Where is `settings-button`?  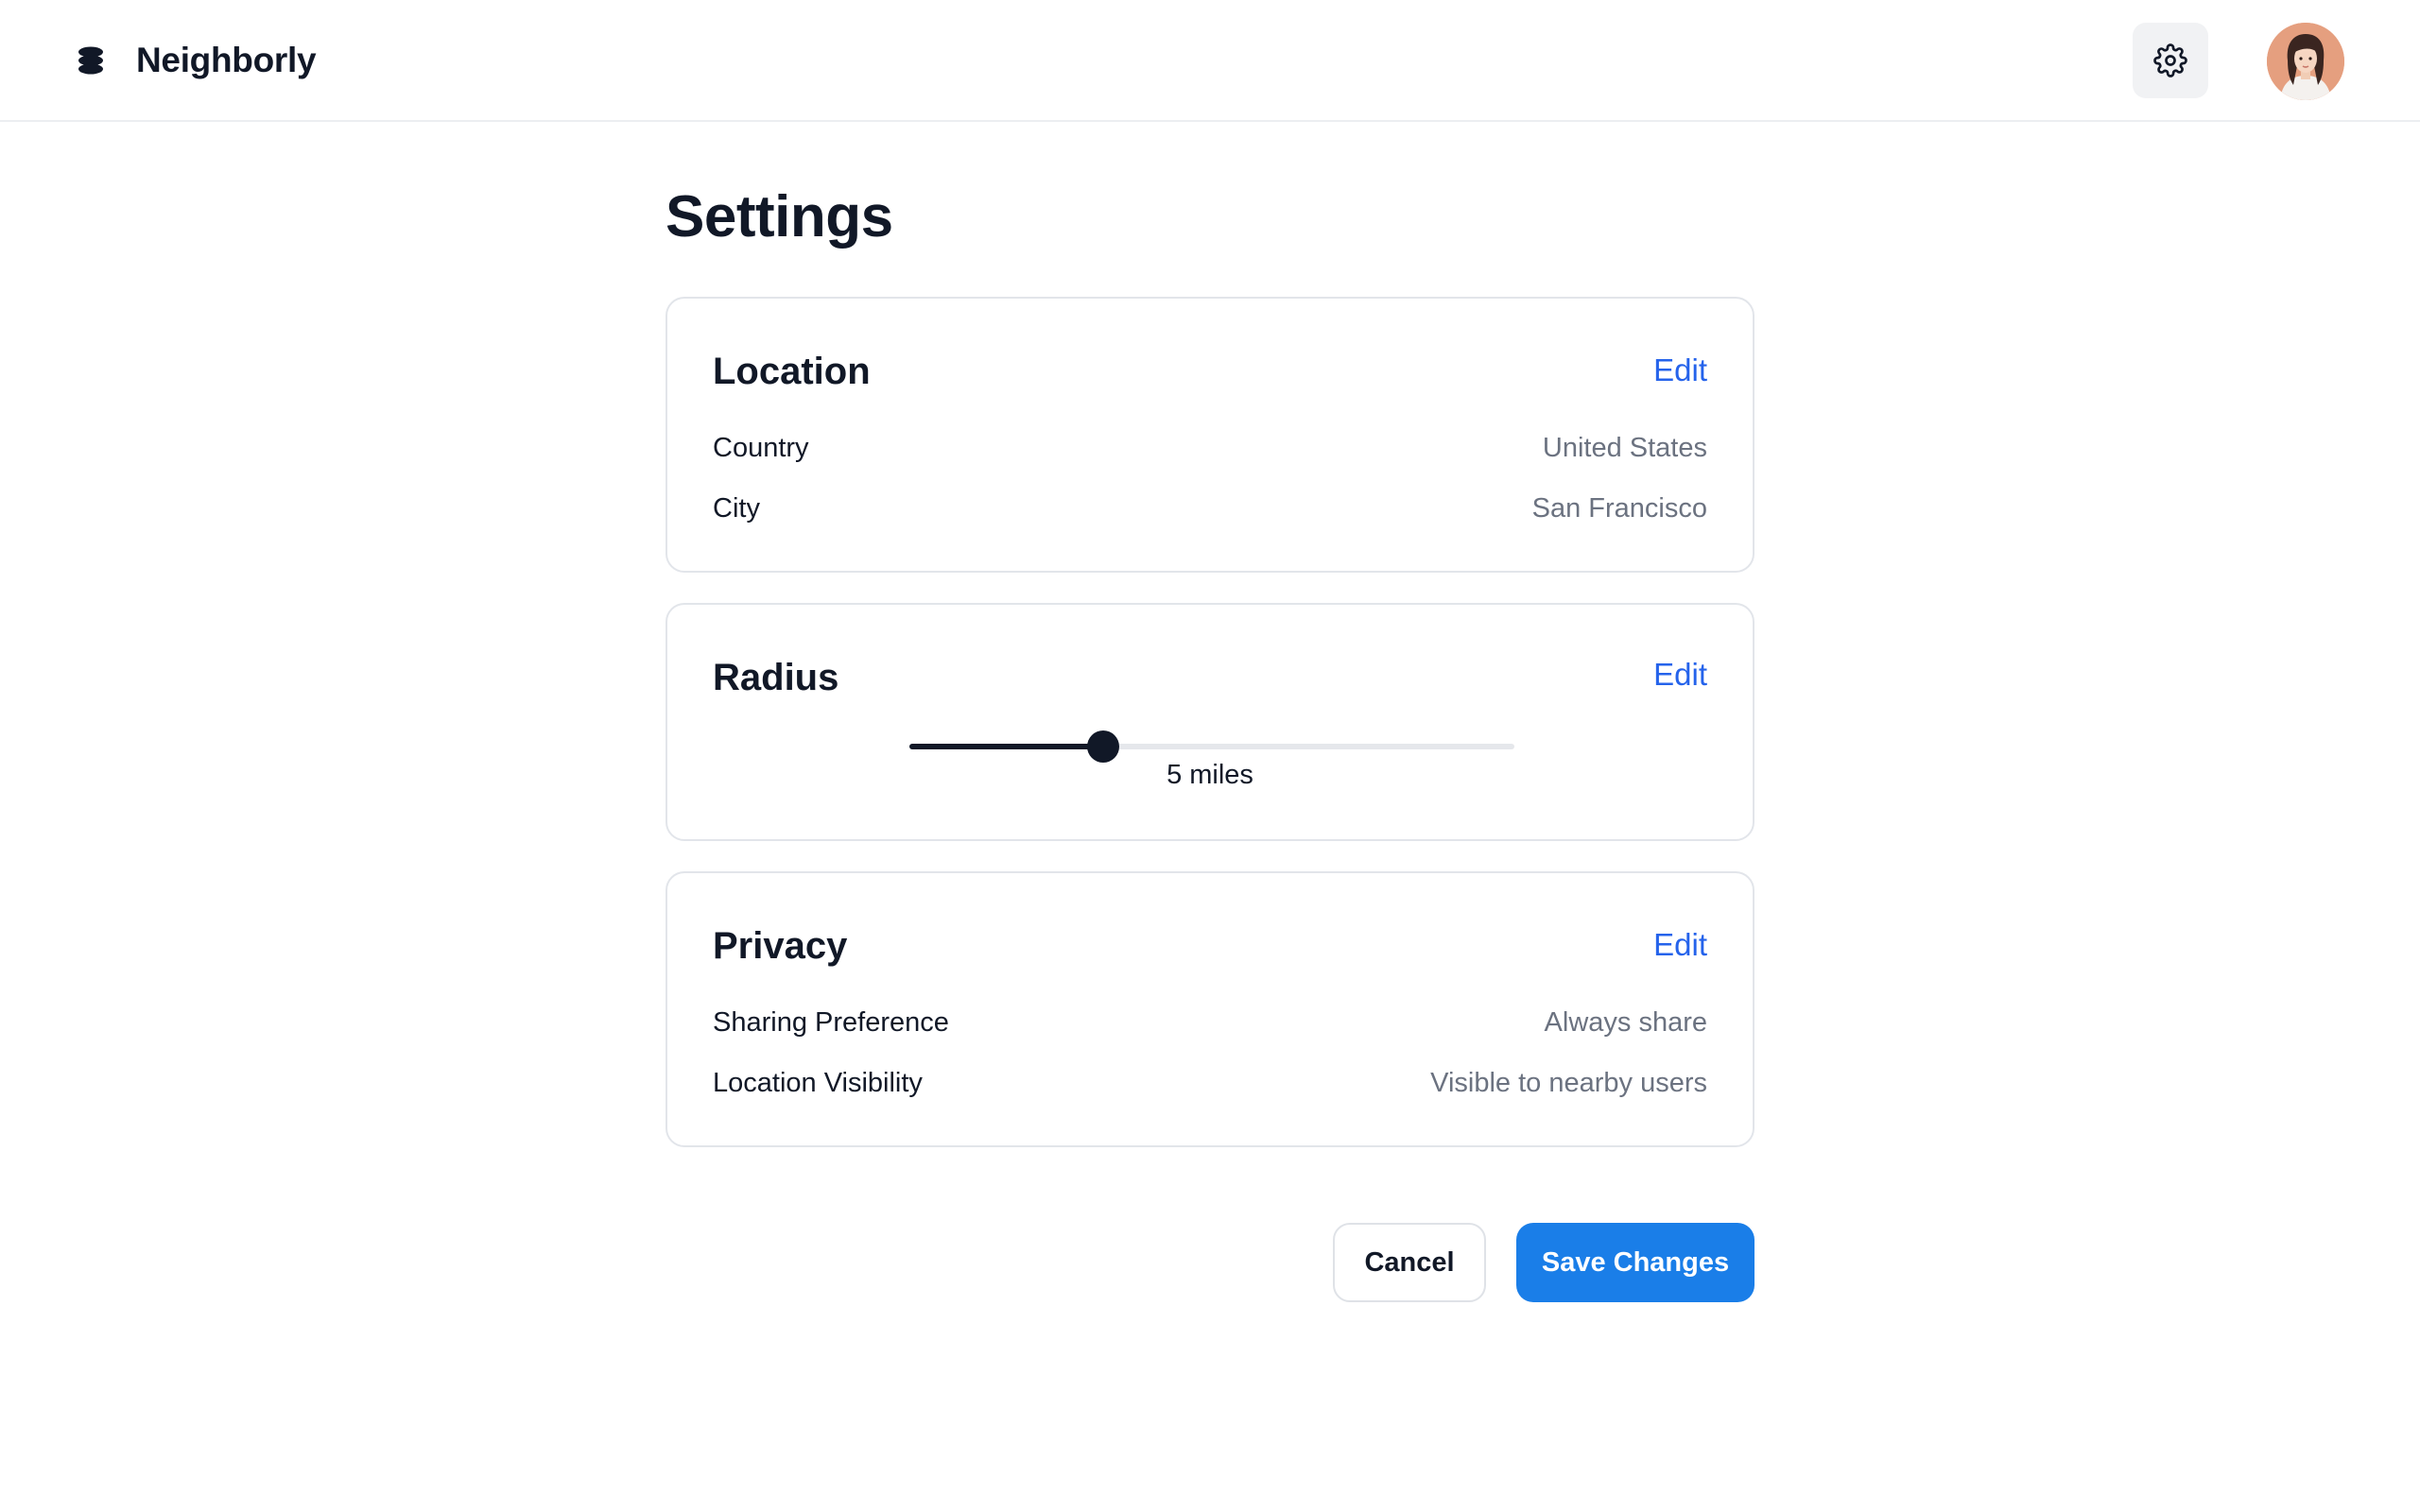
settings-button is located at coordinates (2170, 60).